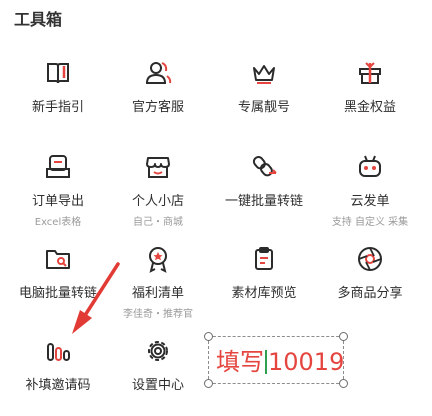 The image size is (432, 416). What do you see at coordinates (96, 298) in the screenshot?
I see `pointer-arrow-icon` at bounding box center [96, 298].